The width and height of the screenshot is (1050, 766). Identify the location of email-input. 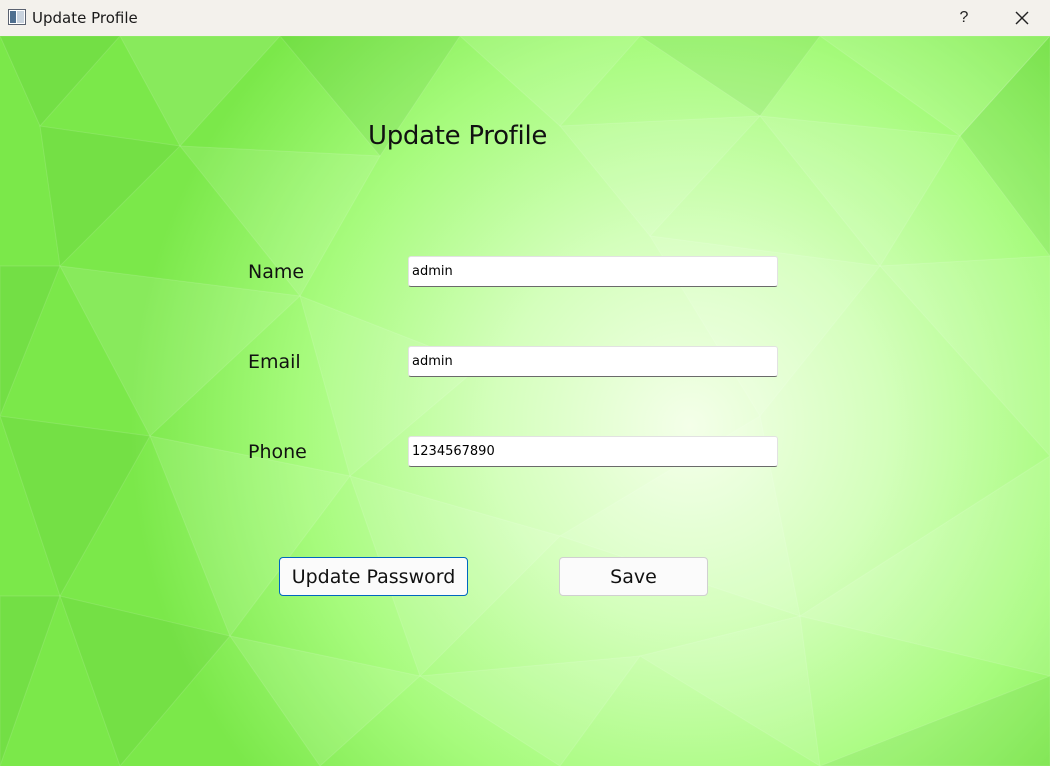
(593, 361).